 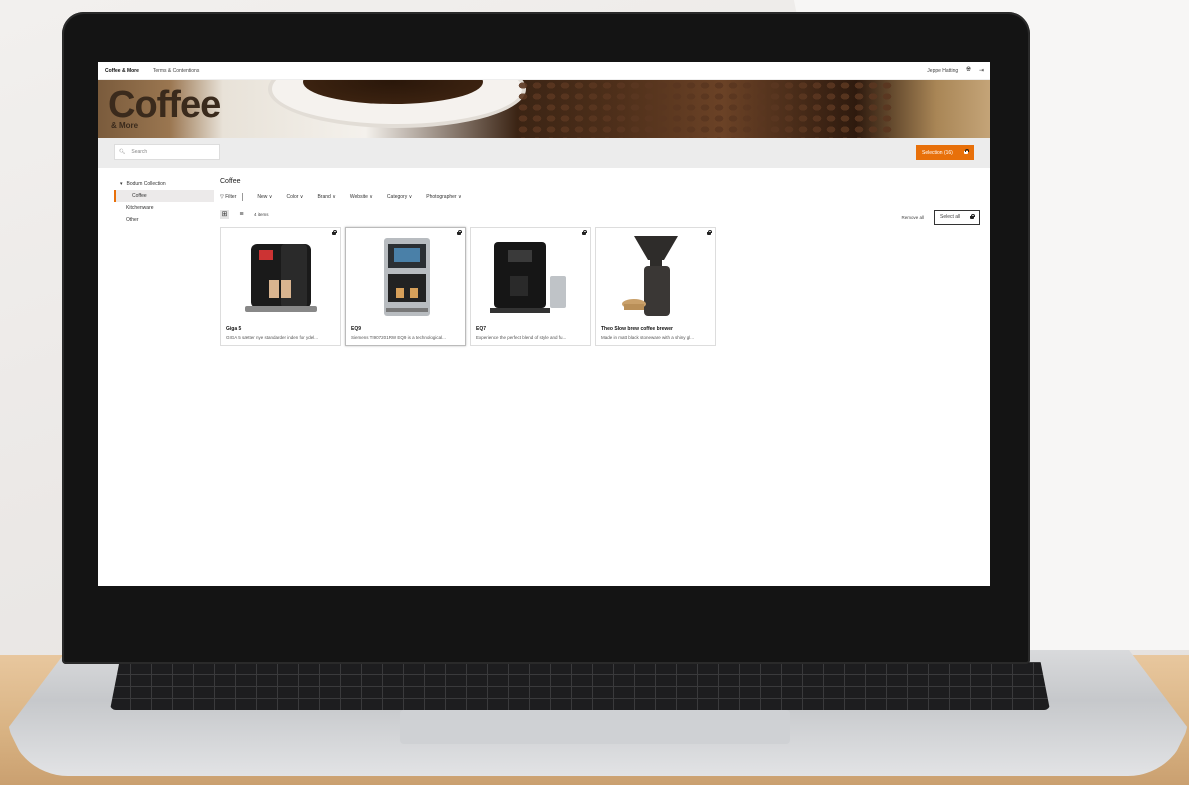 I want to click on product-name: EQ9, so click(x=356, y=329).